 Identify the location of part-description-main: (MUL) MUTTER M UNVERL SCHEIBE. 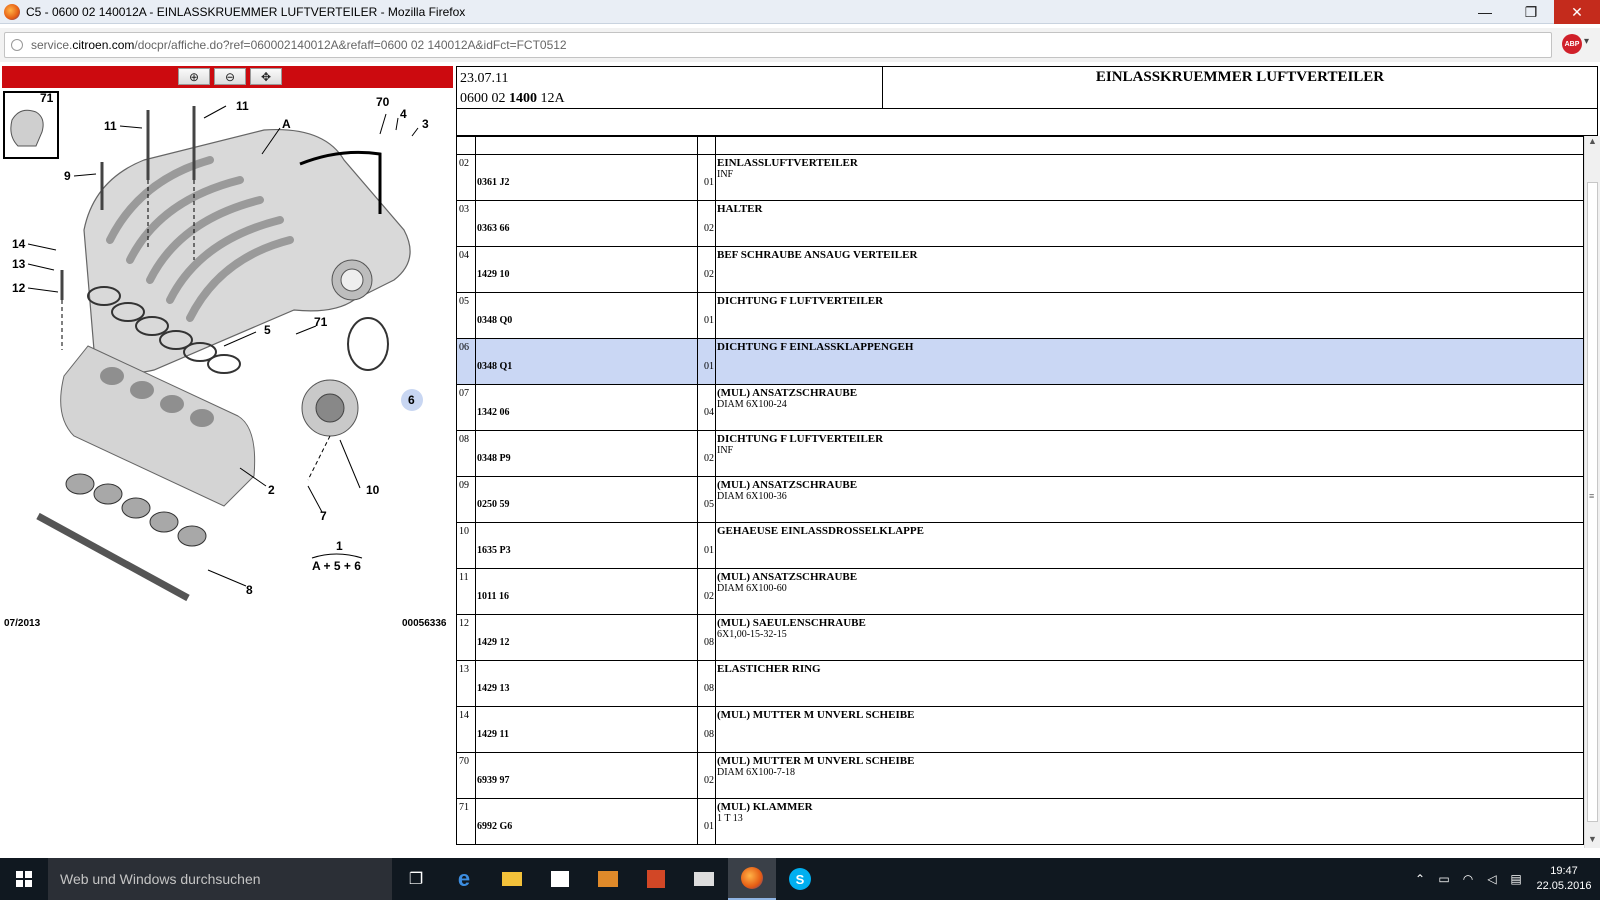
(816, 761).